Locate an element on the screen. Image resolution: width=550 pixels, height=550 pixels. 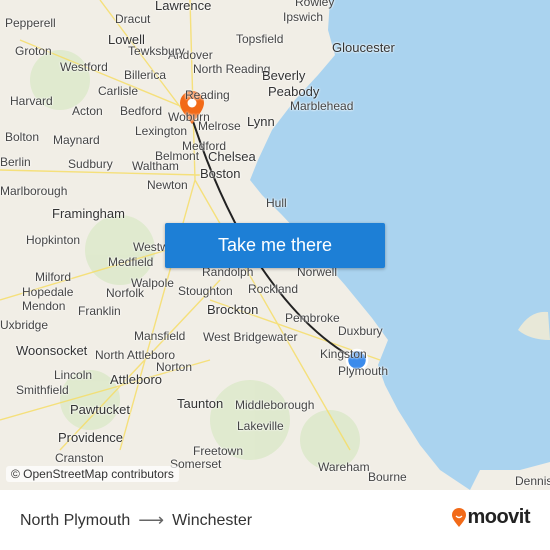
place-label: Reading is located at coordinates (207, 95).